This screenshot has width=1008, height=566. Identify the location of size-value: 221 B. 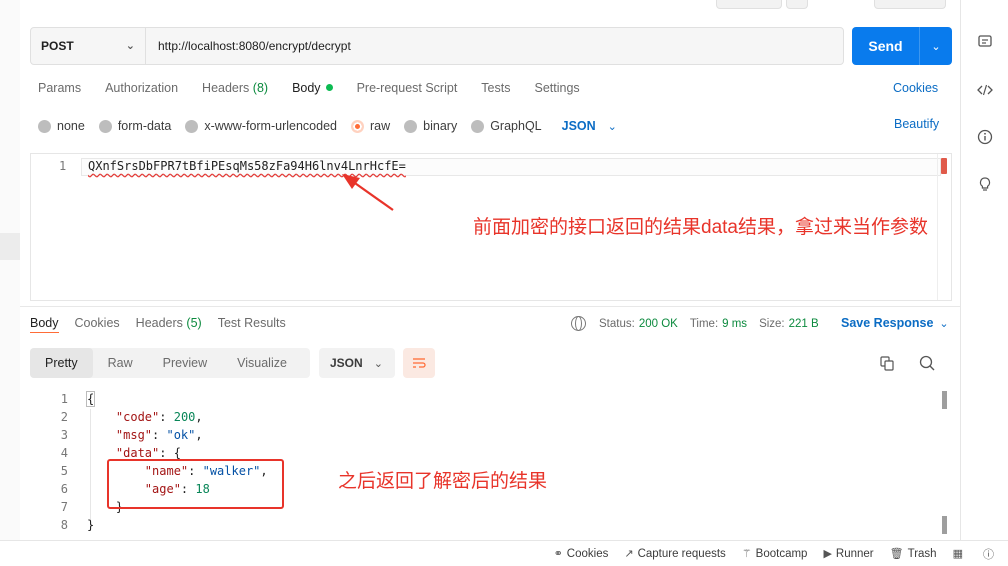
(803, 323).